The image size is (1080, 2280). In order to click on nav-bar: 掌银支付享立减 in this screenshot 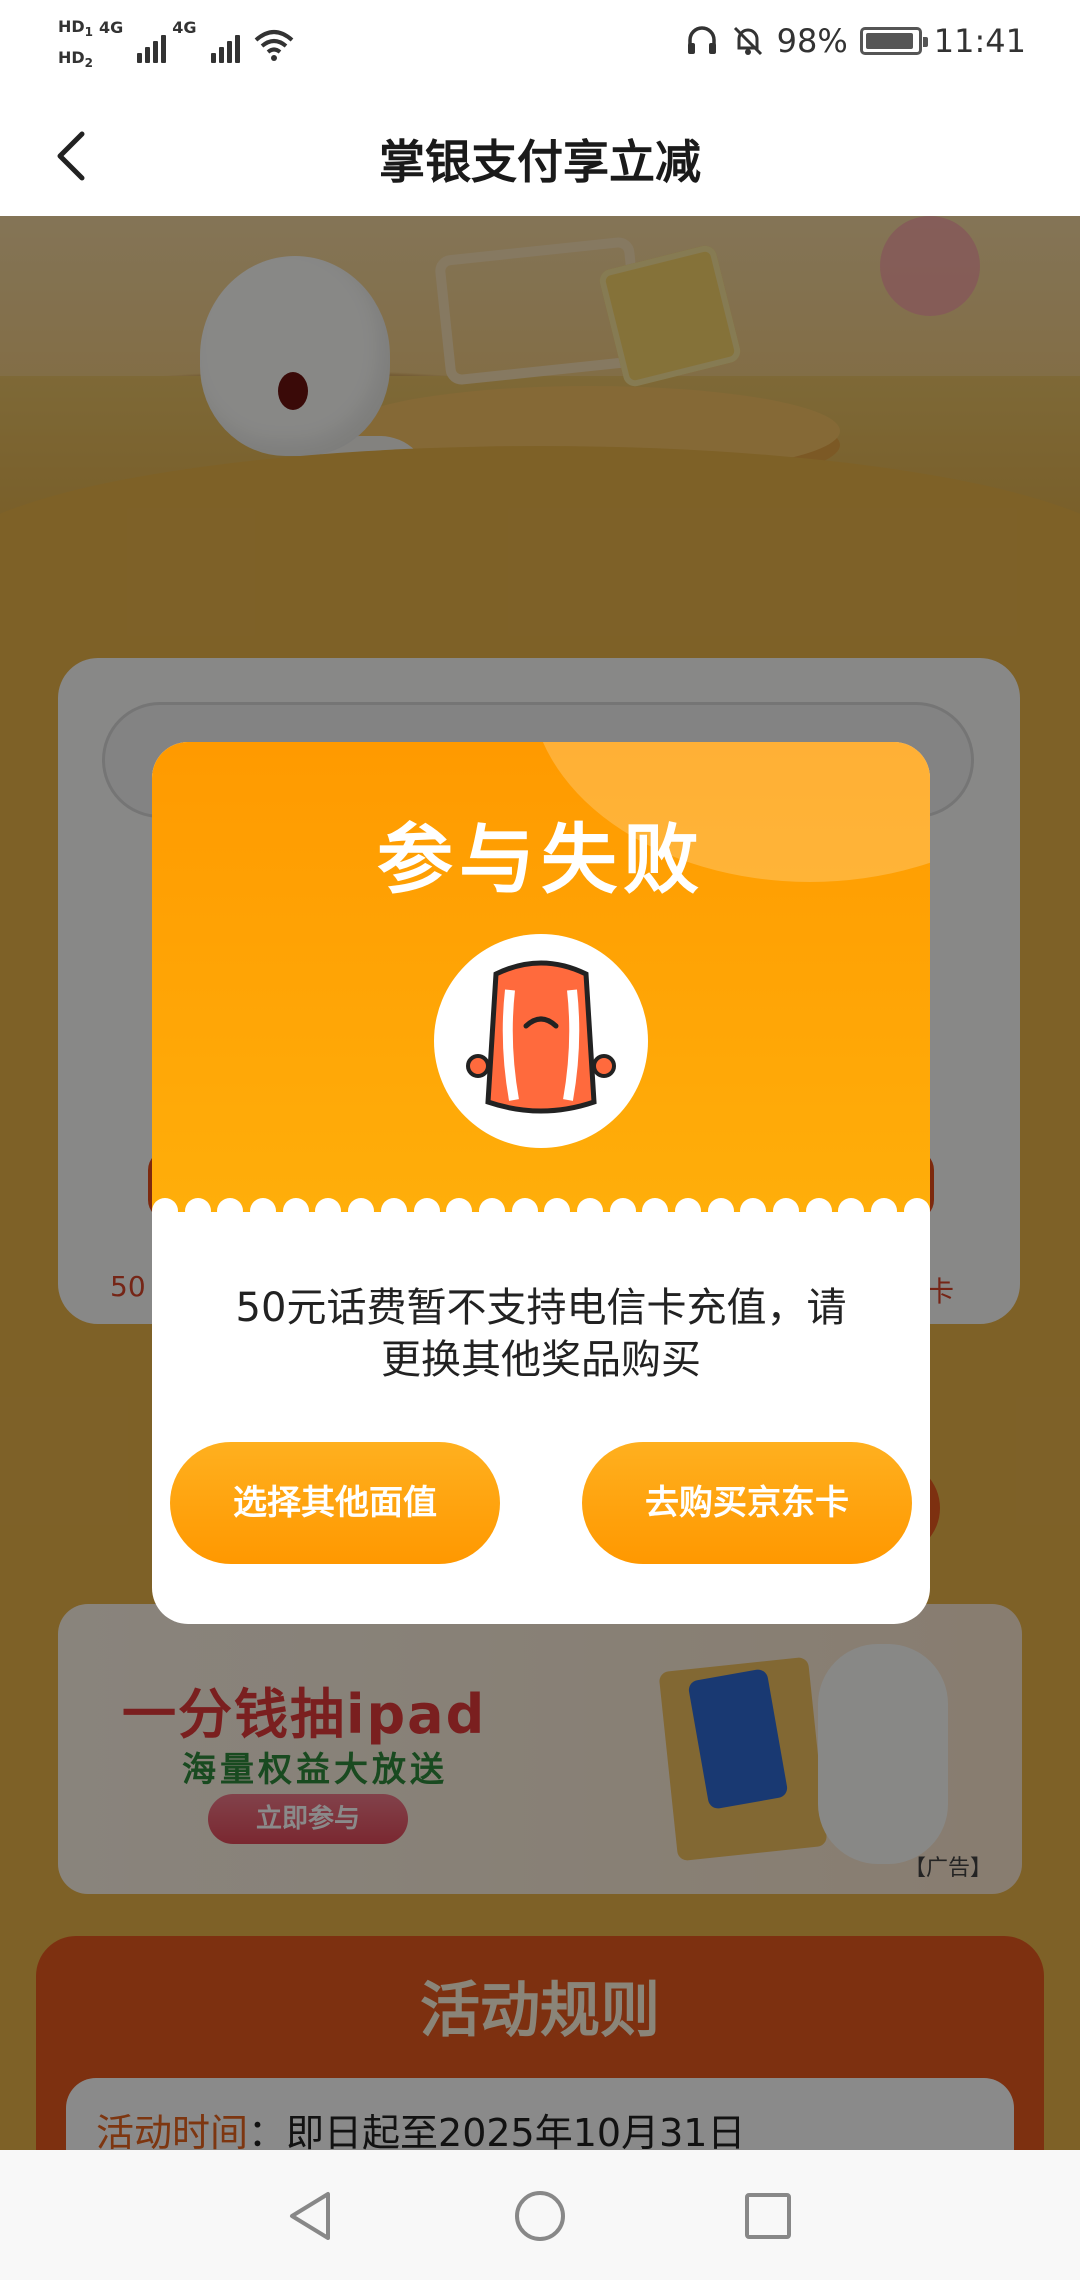, I will do `click(540, 156)`.